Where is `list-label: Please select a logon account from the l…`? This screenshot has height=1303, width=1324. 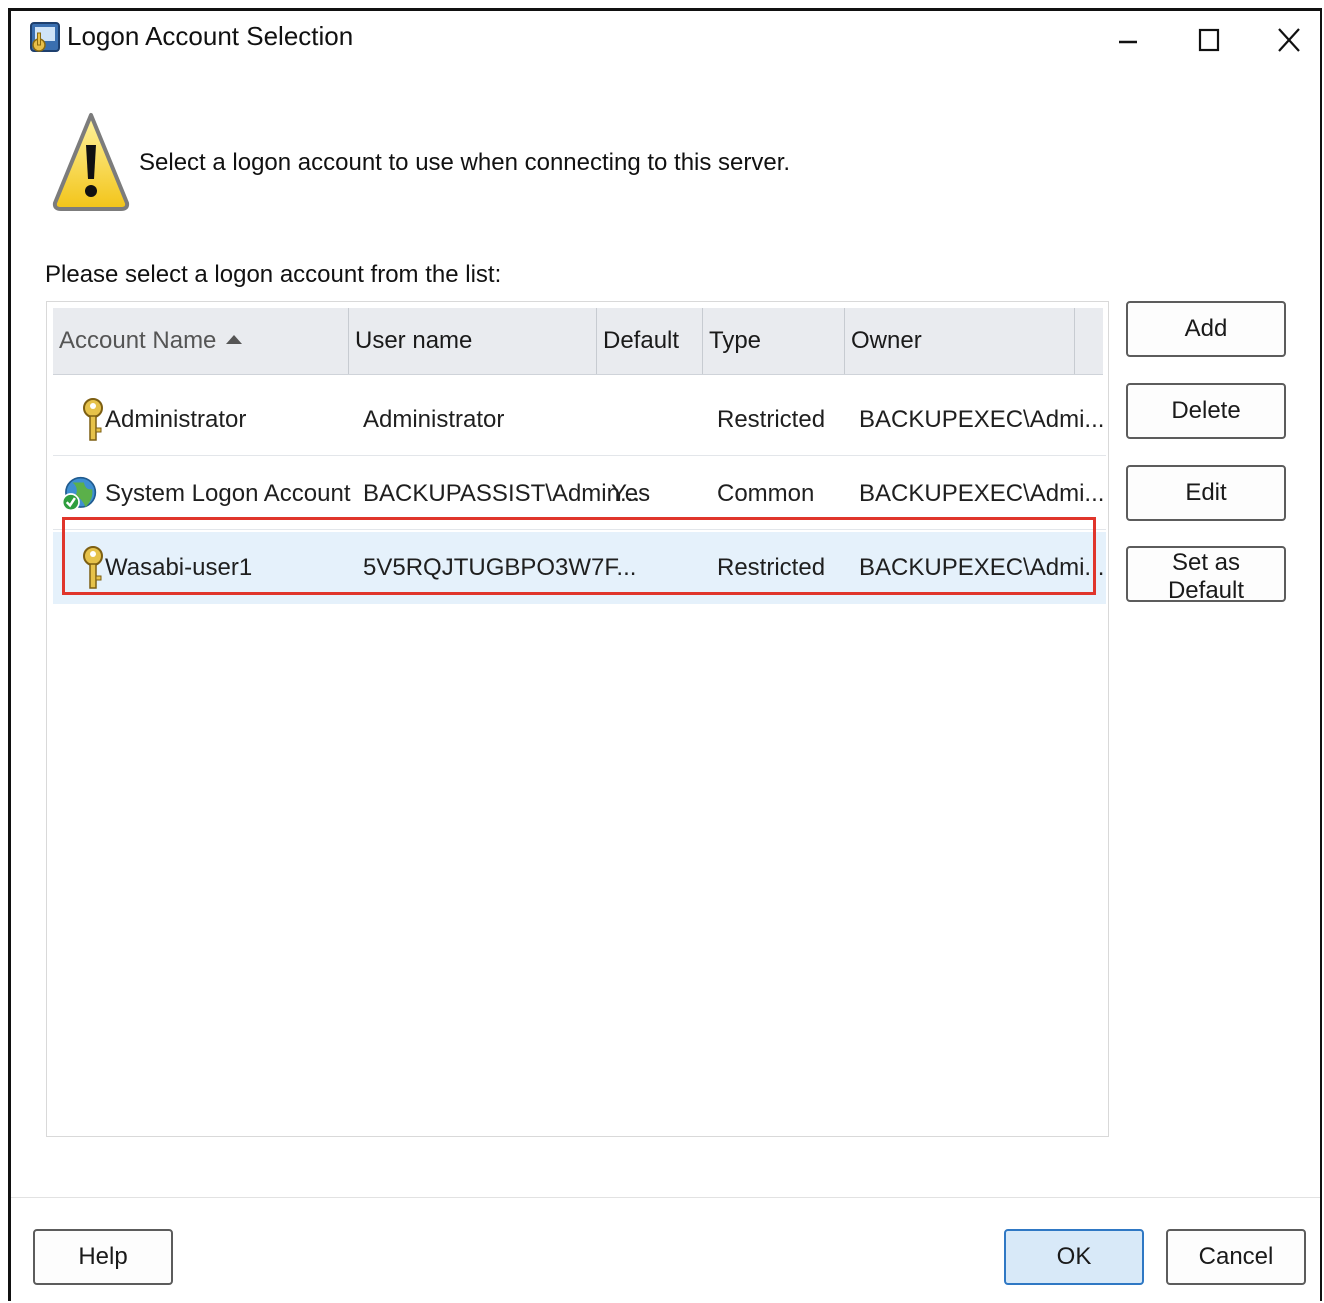 list-label: Please select a logon account from the l… is located at coordinates (273, 274).